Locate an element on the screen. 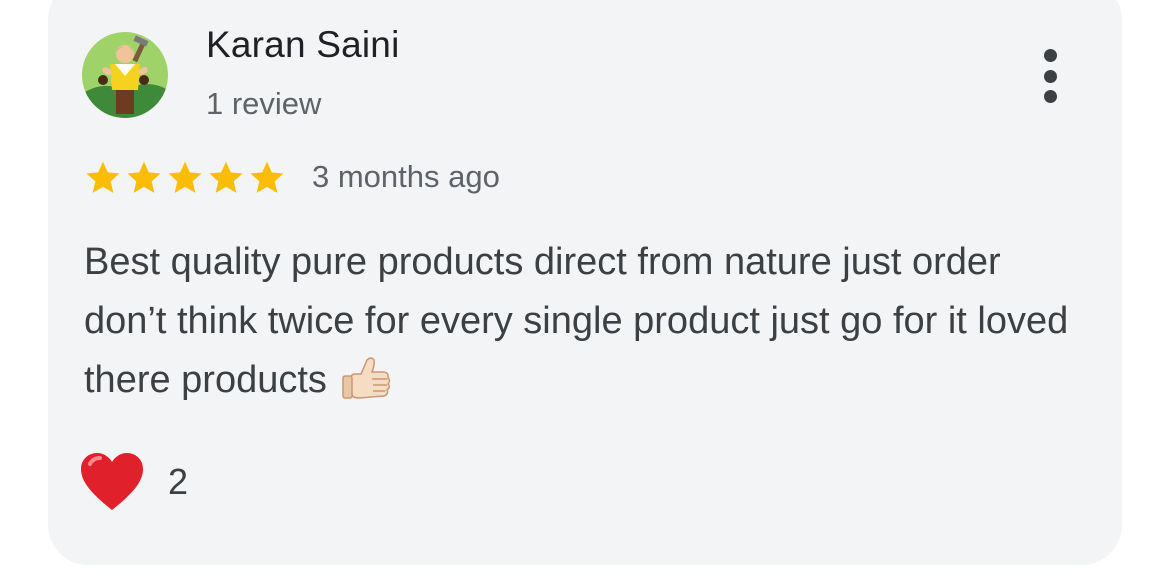  author-review-count: 1 review is located at coordinates (264, 103).